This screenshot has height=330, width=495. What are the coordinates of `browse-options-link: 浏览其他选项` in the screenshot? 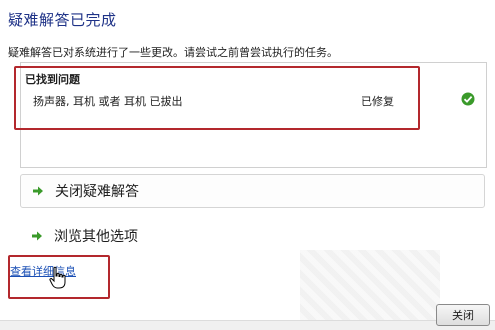 It's located at (252, 236).